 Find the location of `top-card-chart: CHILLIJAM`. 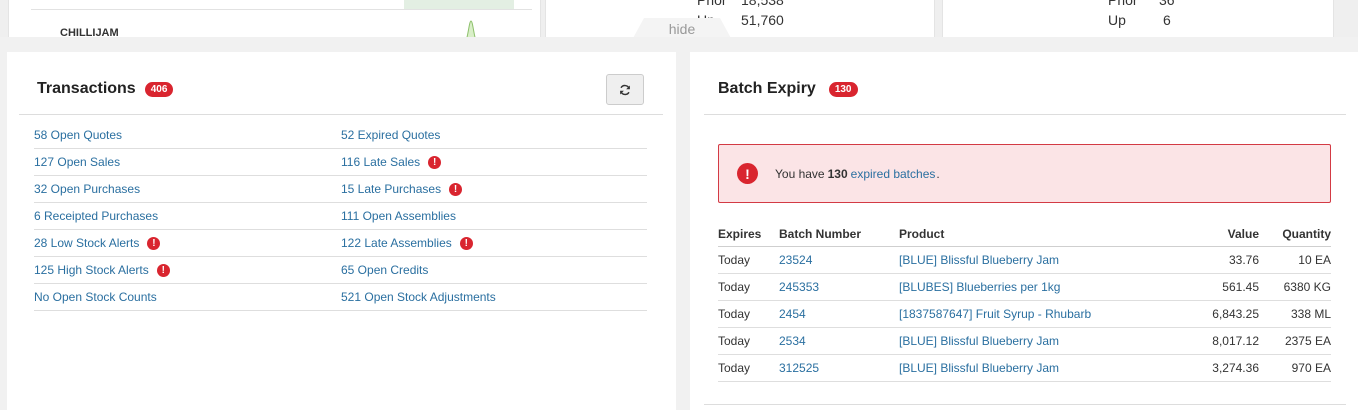

top-card-chart: CHILLIJAM is located at coordinates (274, 18).